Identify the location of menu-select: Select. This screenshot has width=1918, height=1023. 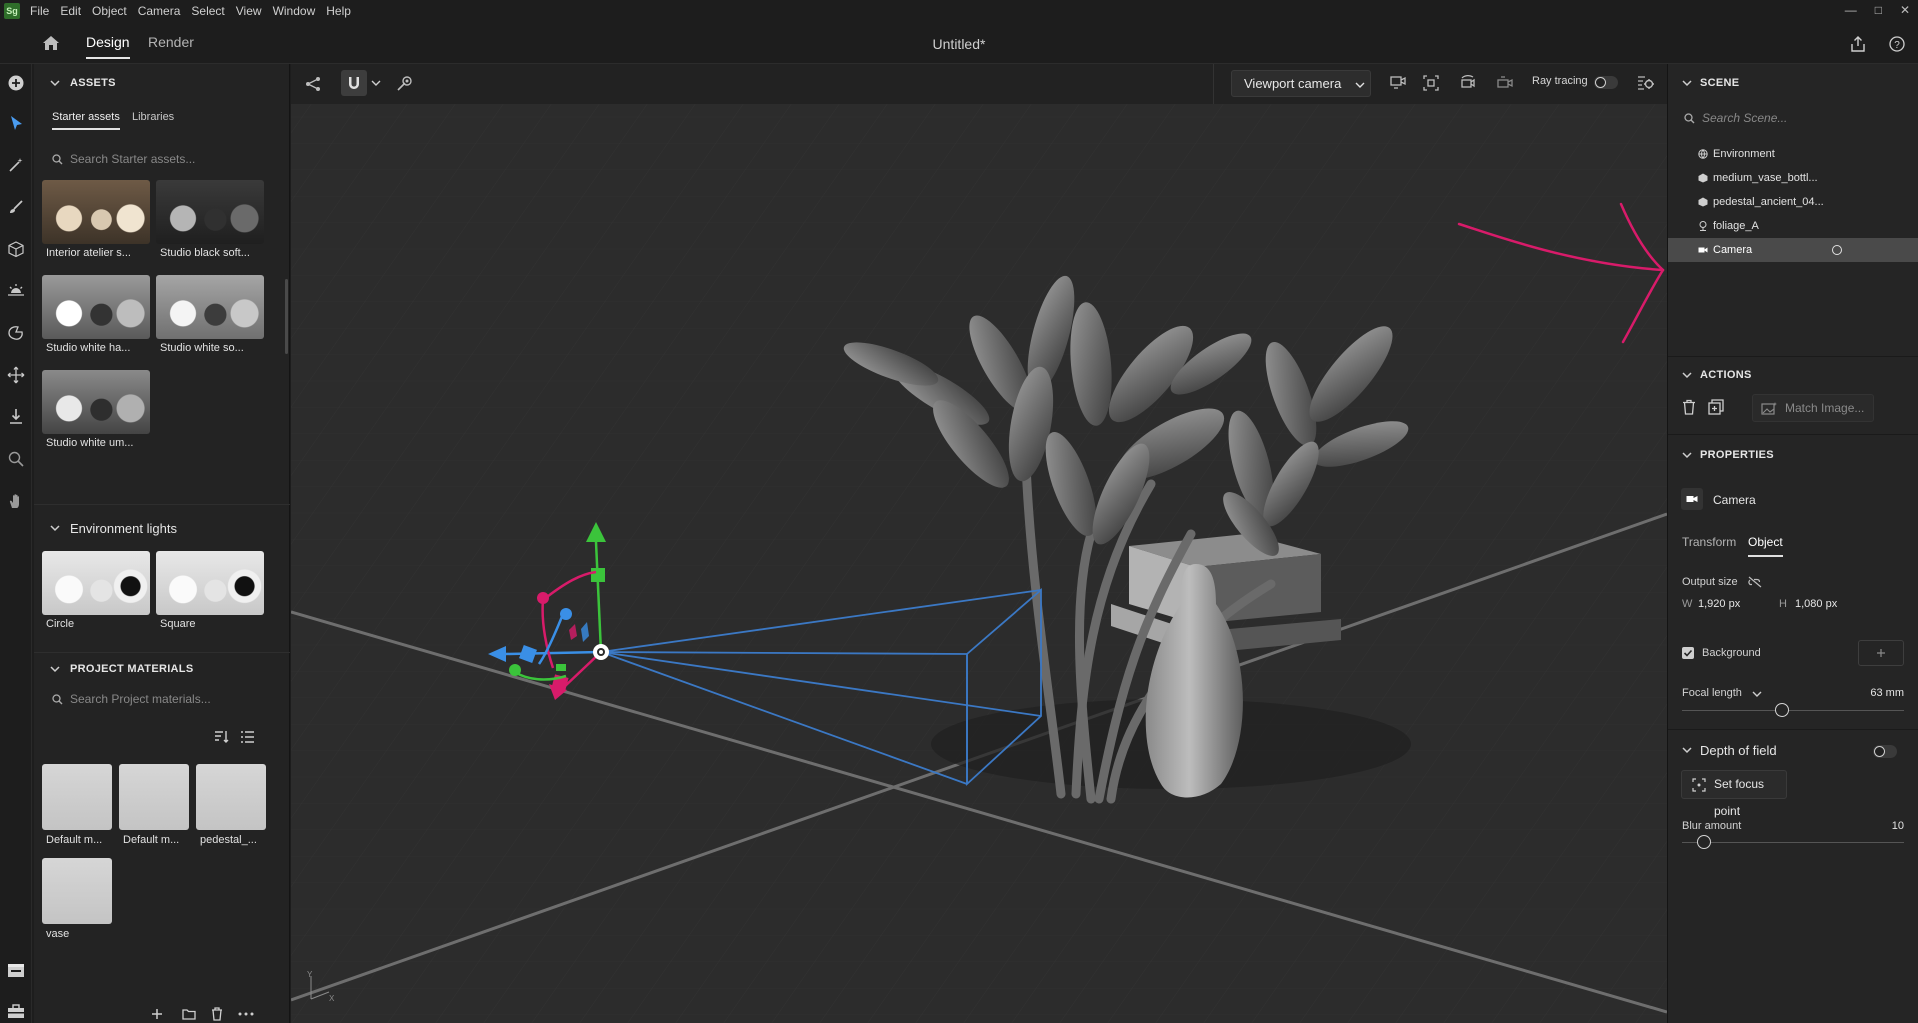
(207, 11).